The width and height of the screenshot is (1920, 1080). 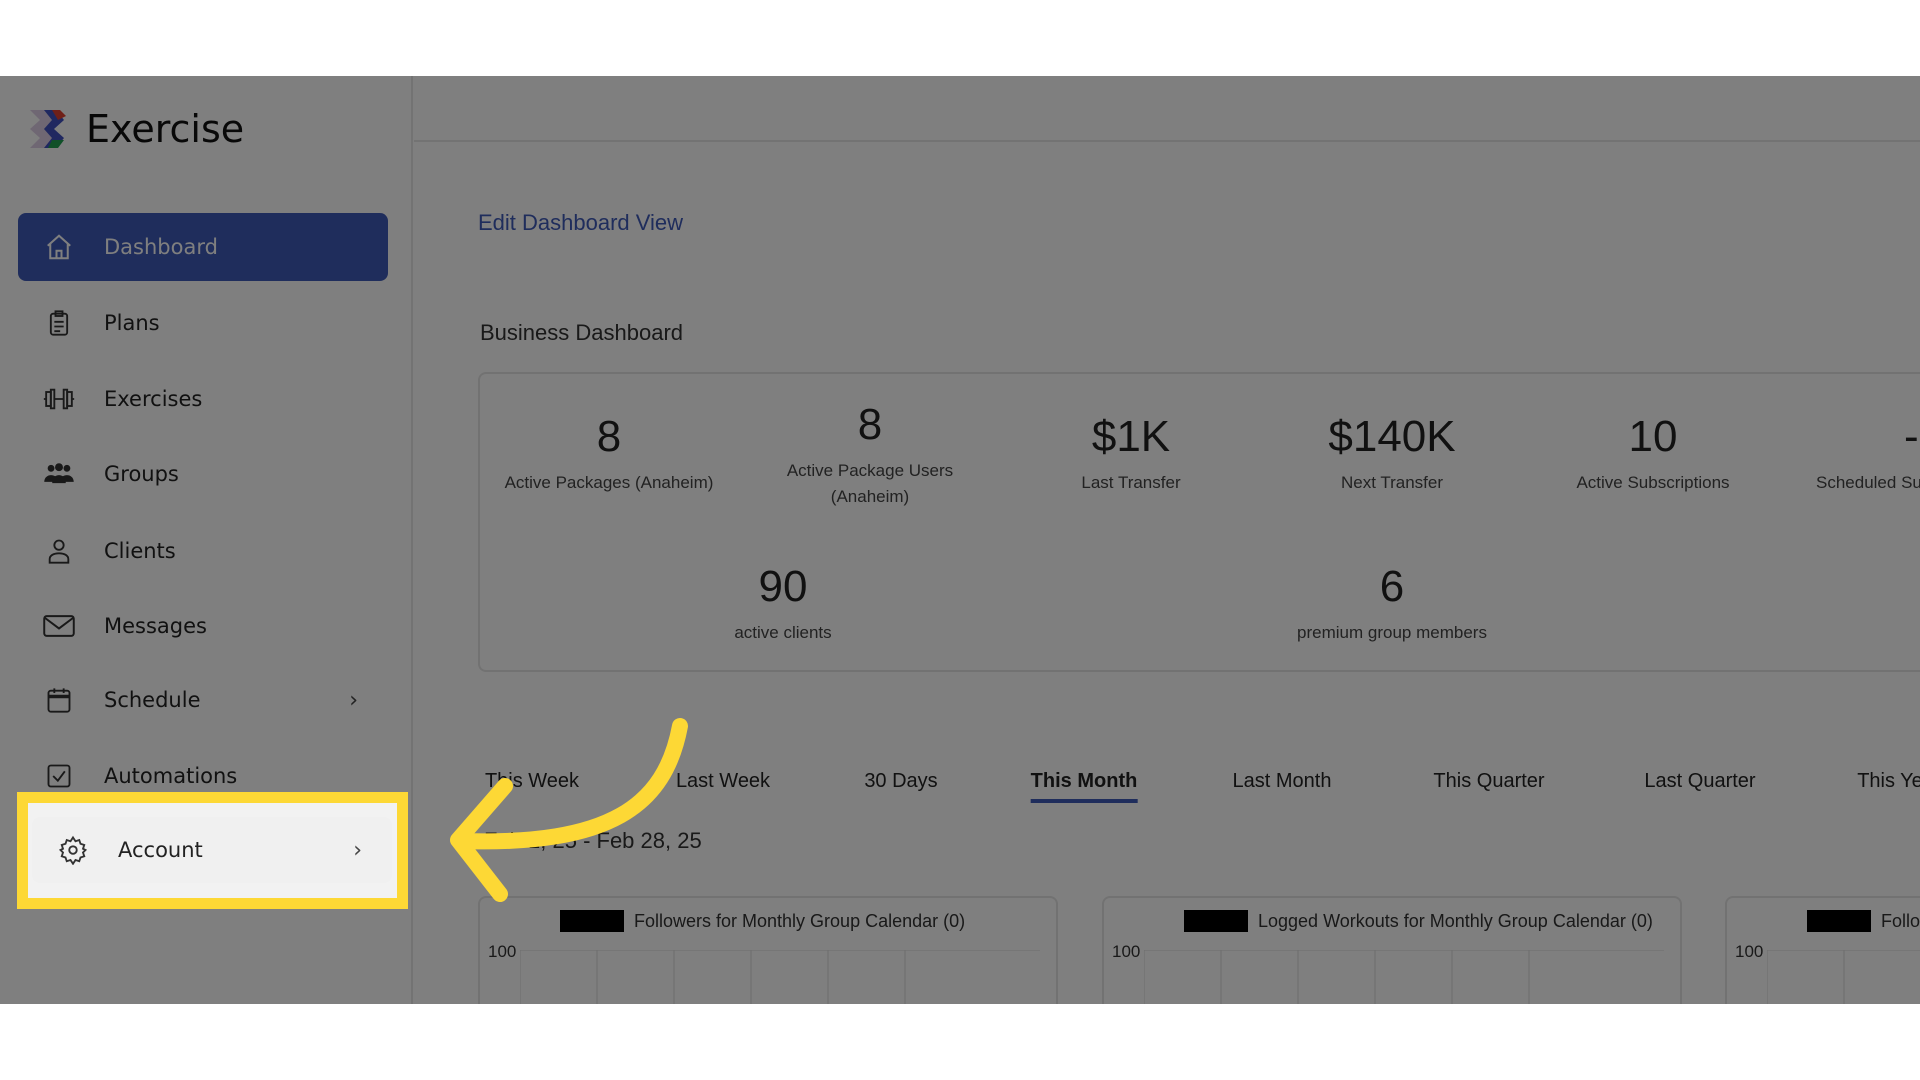 I want to click on highlight-box: Account ›, so click(x=212, y=850).